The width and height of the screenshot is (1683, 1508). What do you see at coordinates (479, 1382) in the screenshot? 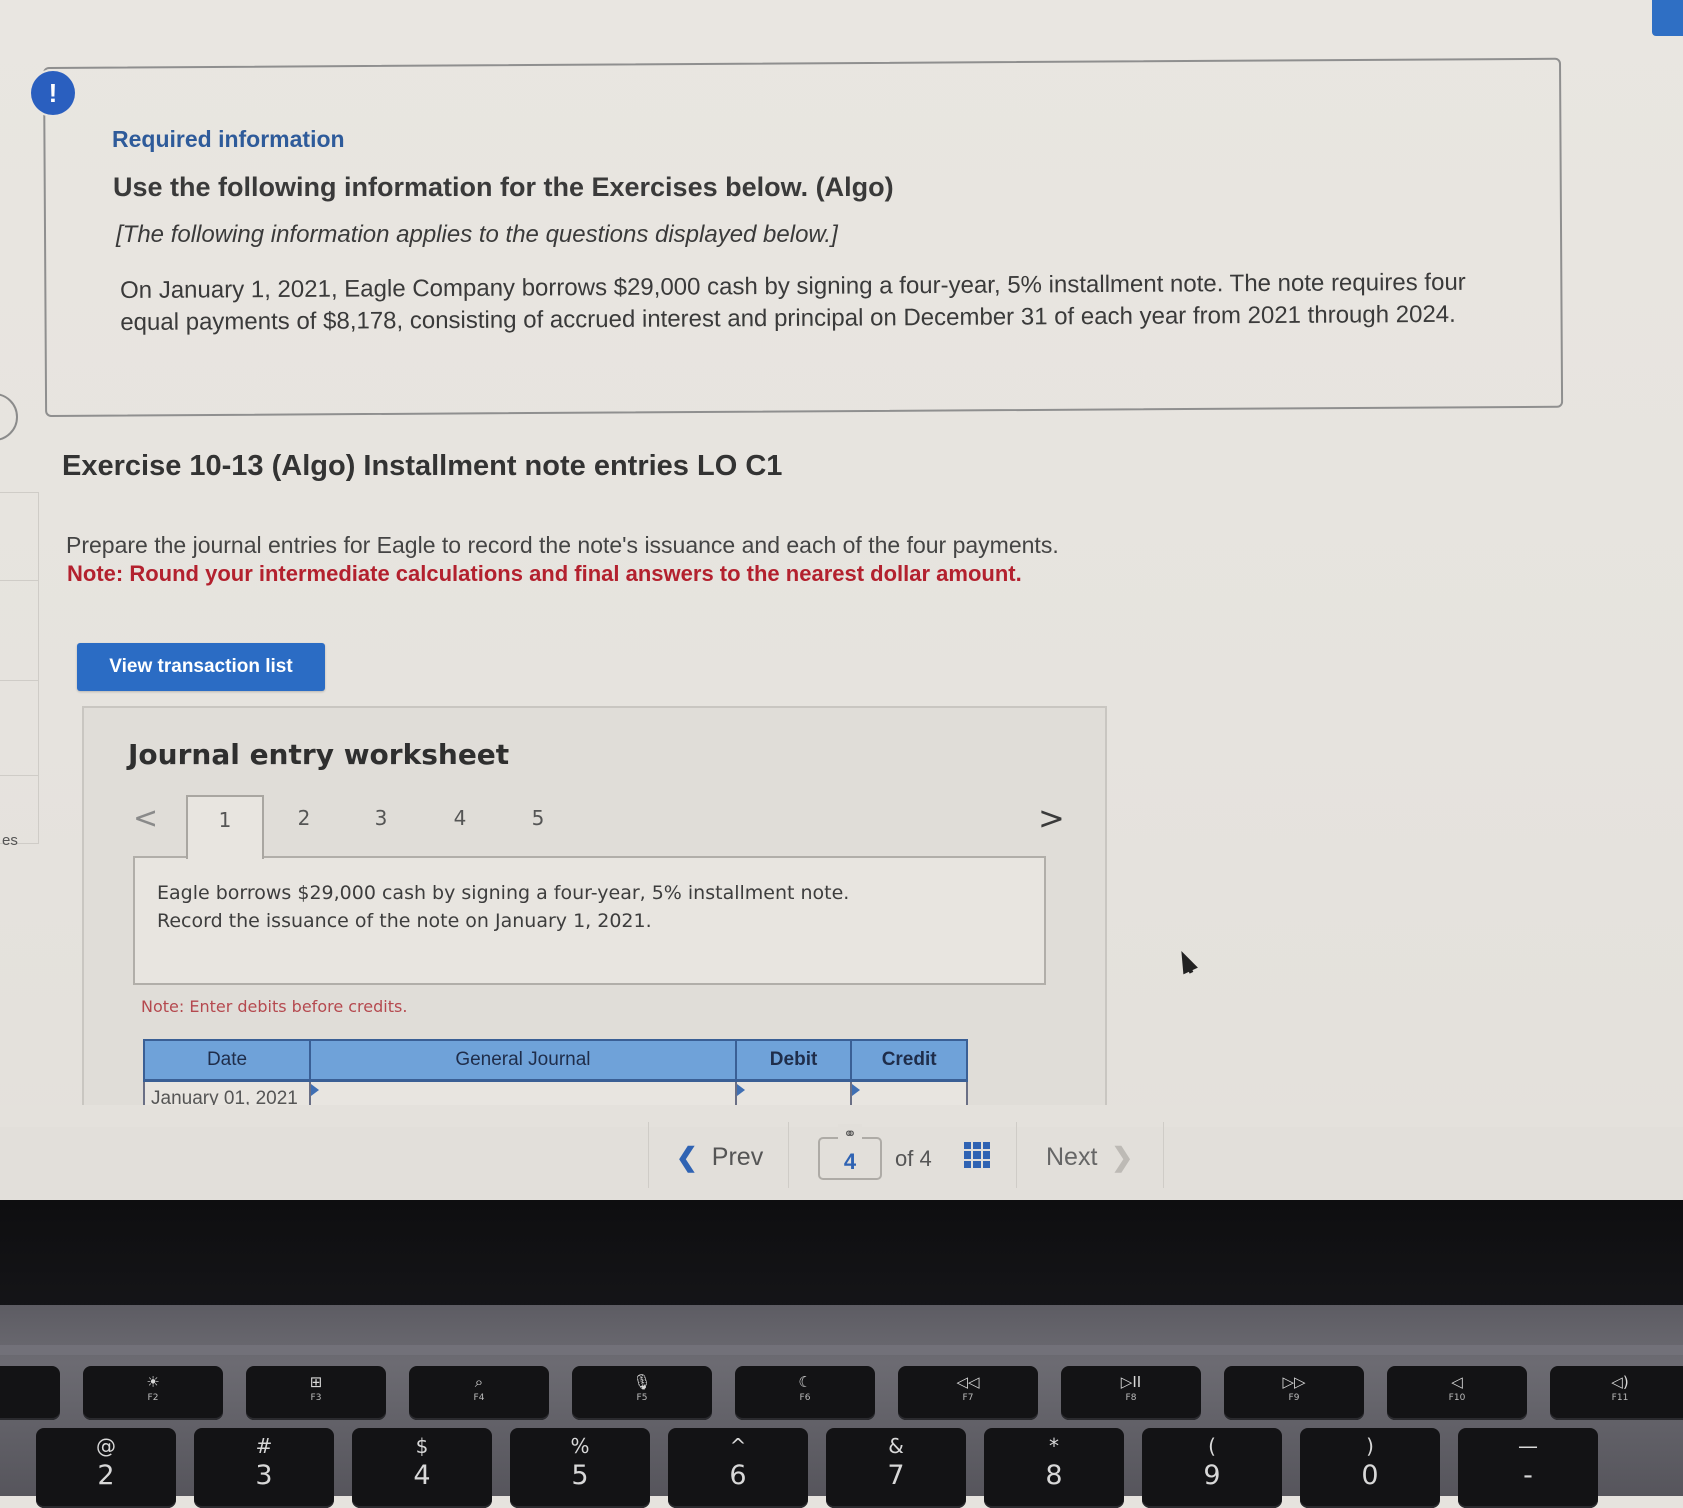
I see `function-key-symbol-icon: ⌕` at bounding box center [479, 1382].